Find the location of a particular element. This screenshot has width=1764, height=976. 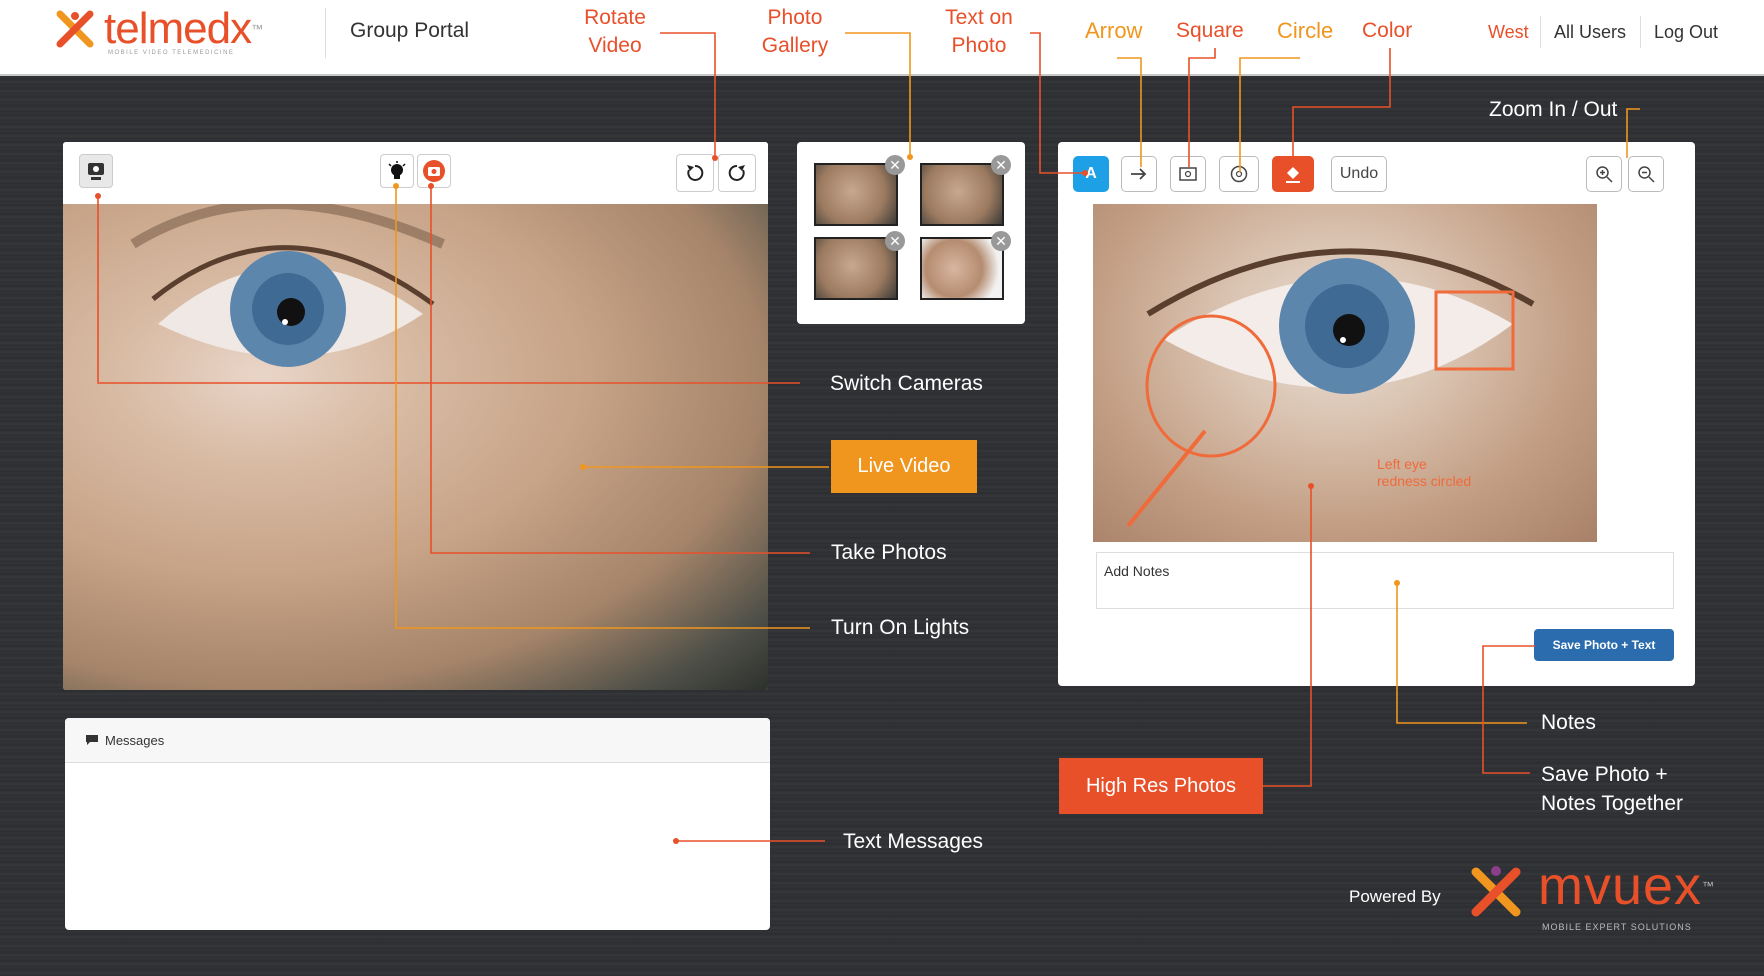

mvuex-wordmark: mvuex™ is located at coordinates (1626, 886).